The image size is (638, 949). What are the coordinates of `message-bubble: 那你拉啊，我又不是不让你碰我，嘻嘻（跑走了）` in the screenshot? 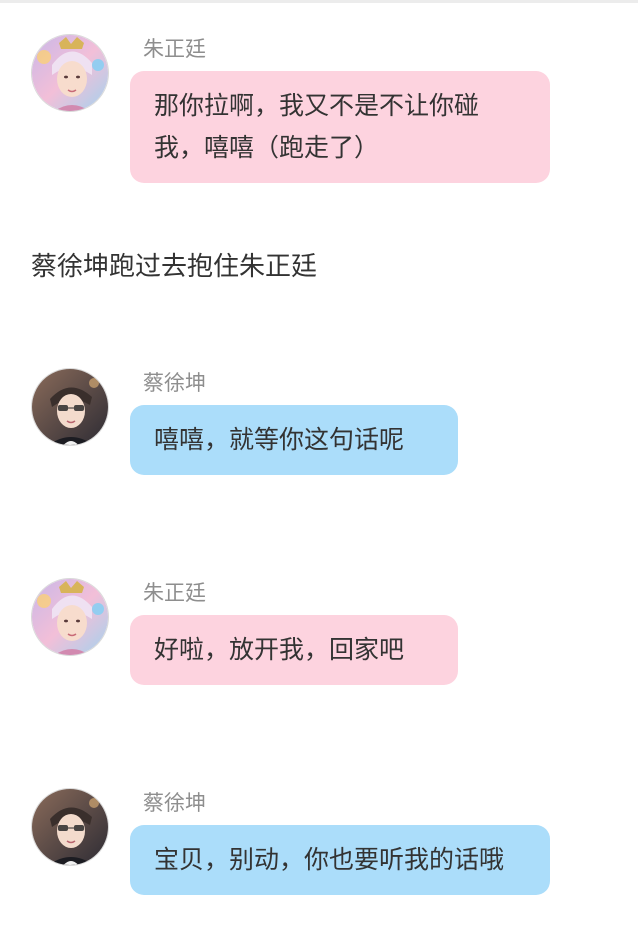 It's located at (340, 127).